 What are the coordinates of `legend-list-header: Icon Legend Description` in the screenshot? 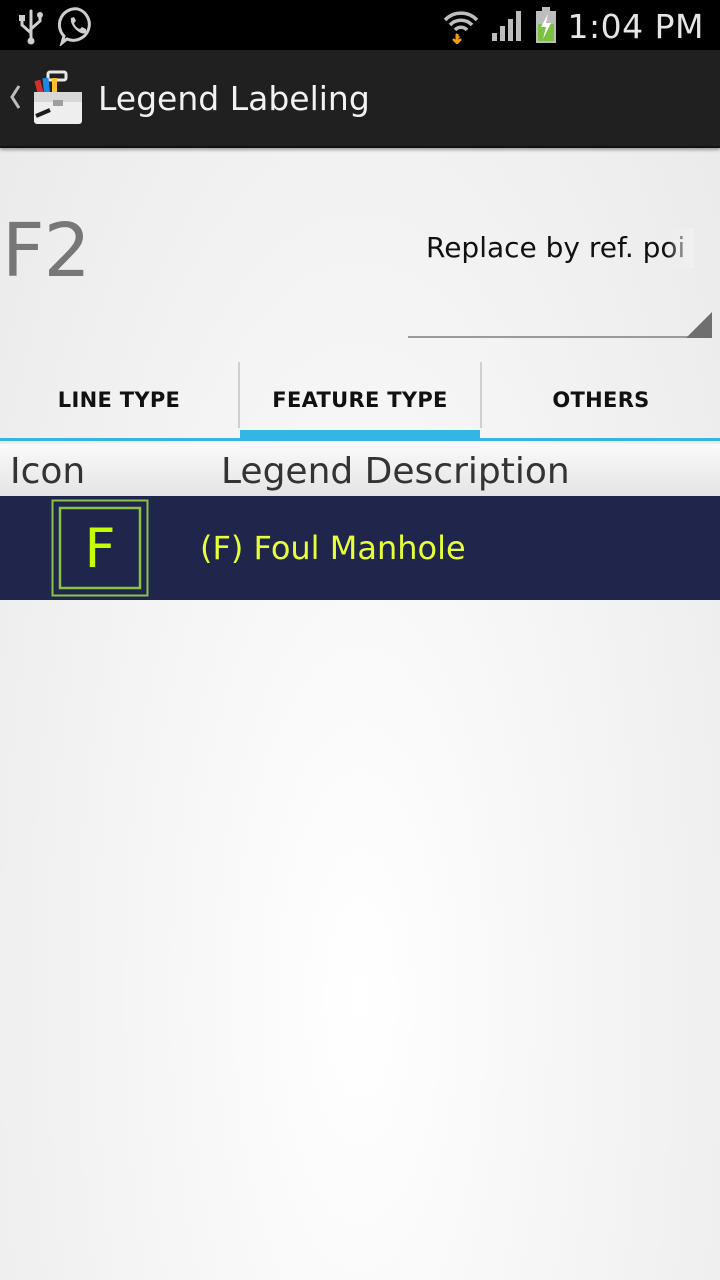 It's located at (360, 470).